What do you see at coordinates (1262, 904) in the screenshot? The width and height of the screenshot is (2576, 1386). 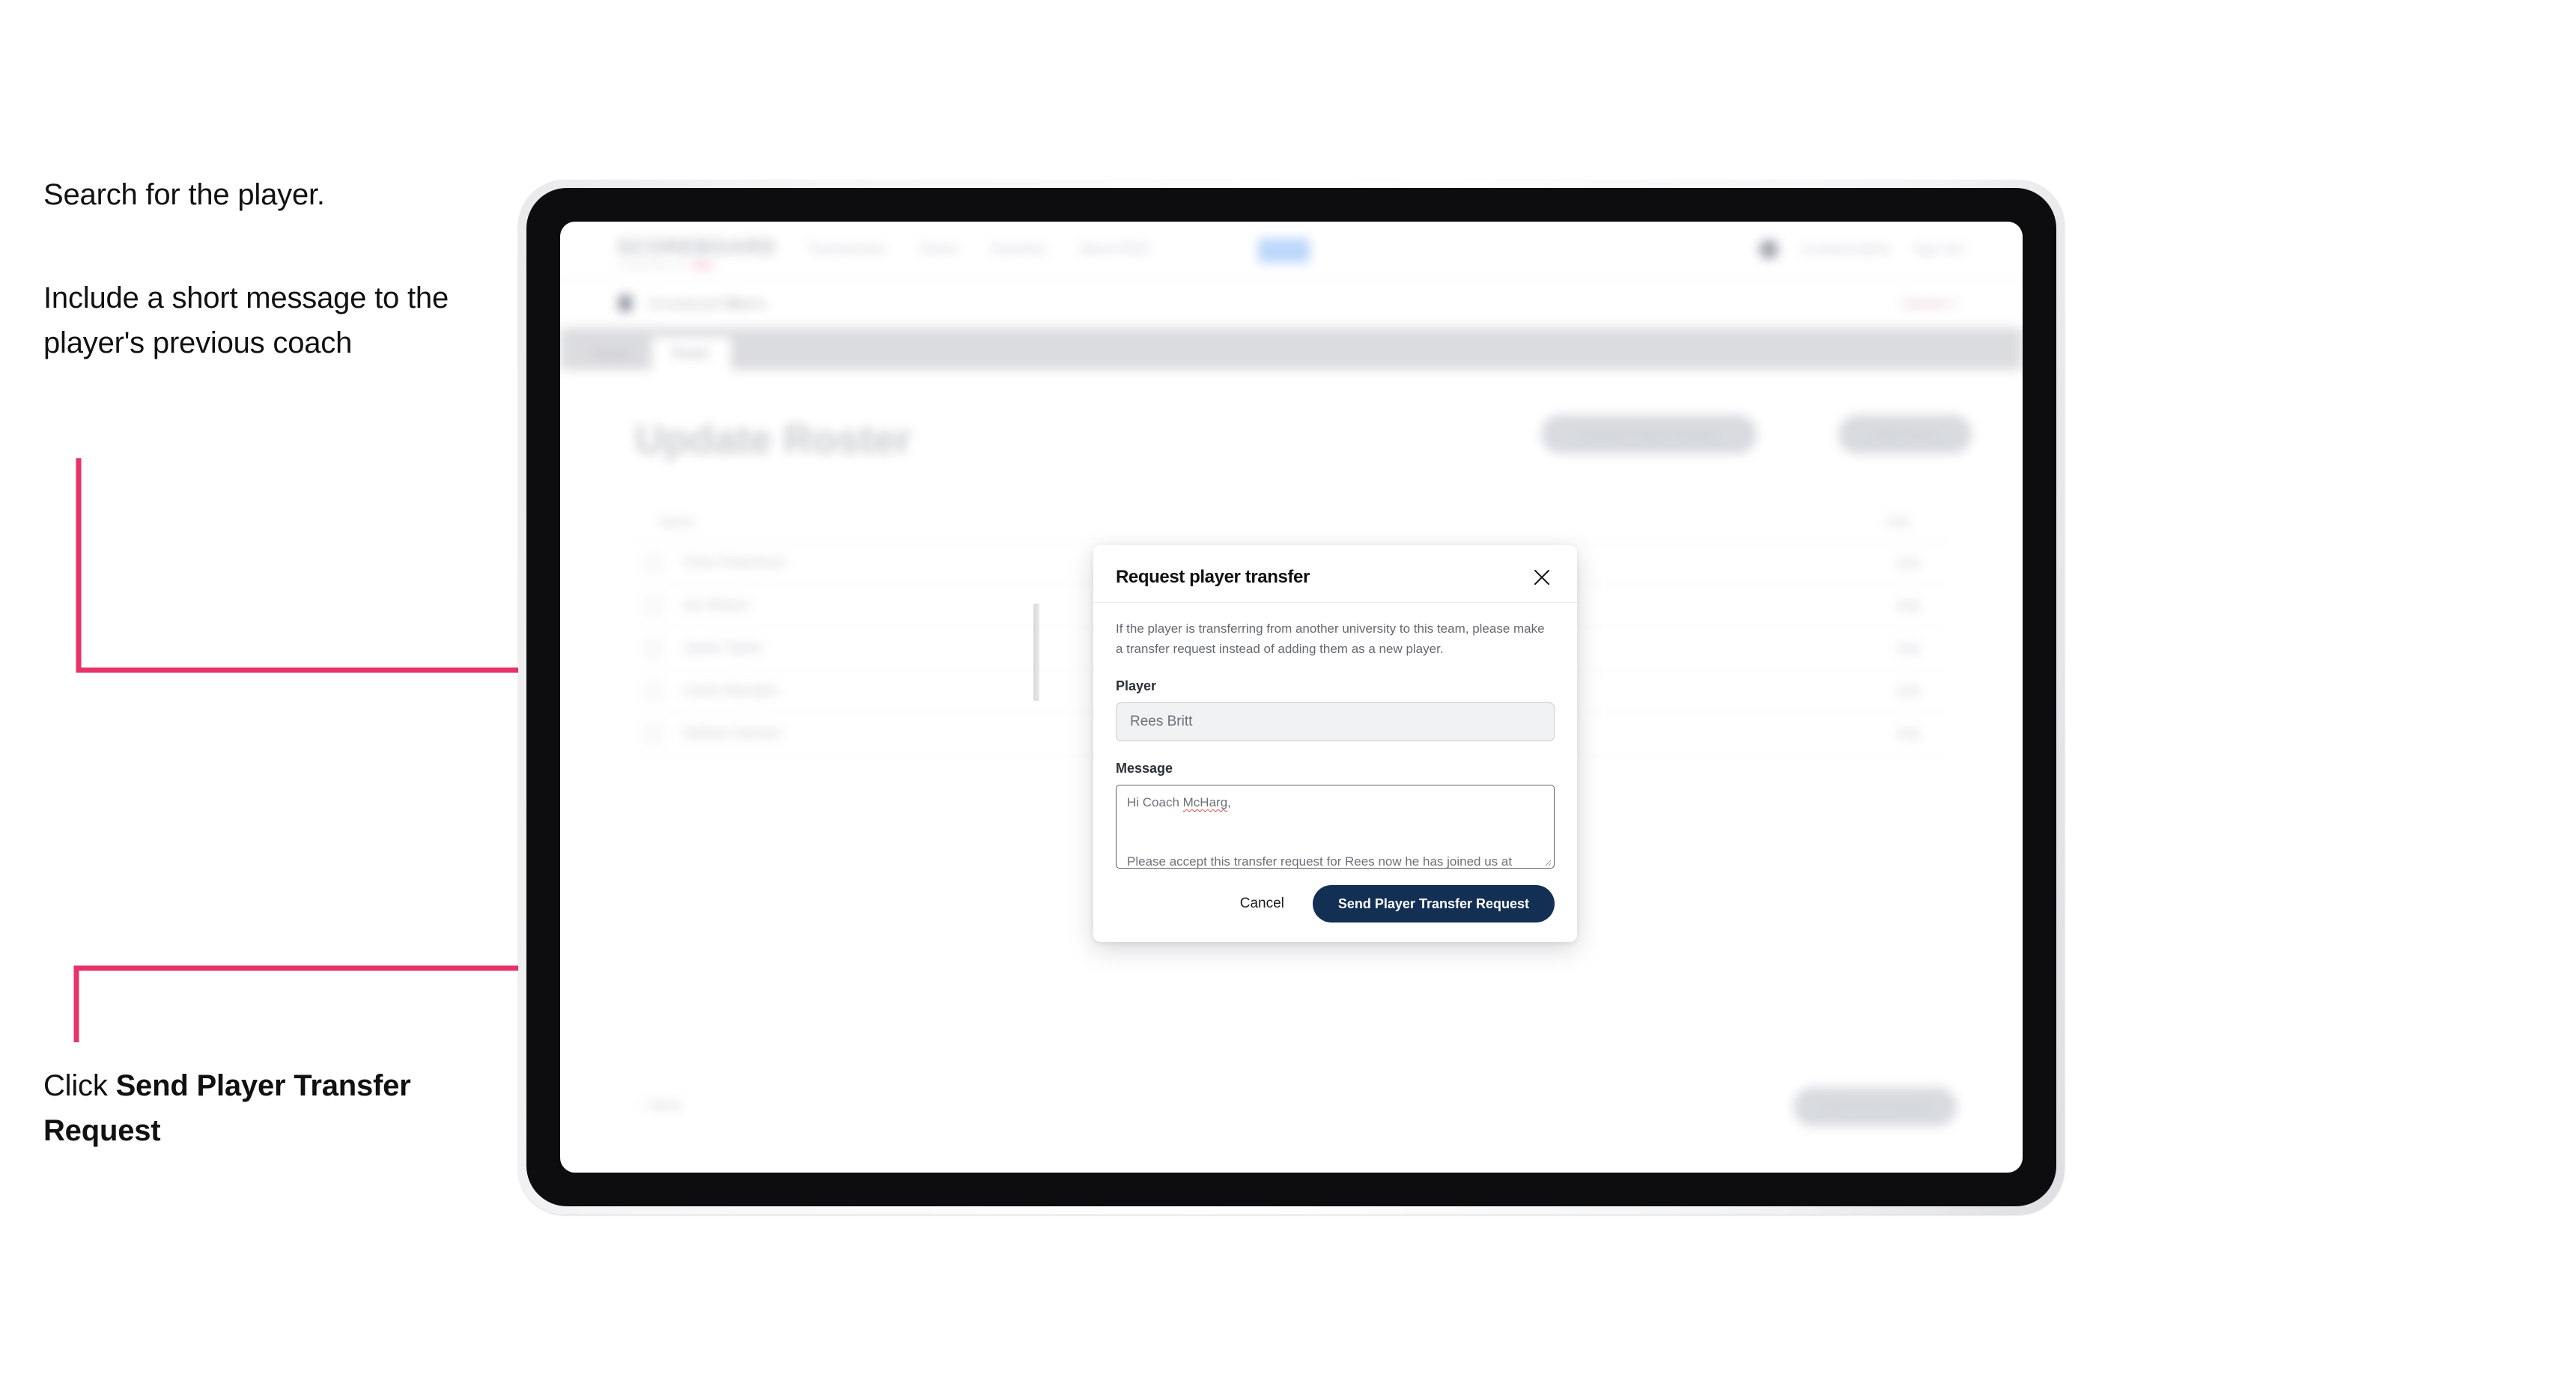 I see `cancel-button: Cancel` at bounding box center [1262, 904].